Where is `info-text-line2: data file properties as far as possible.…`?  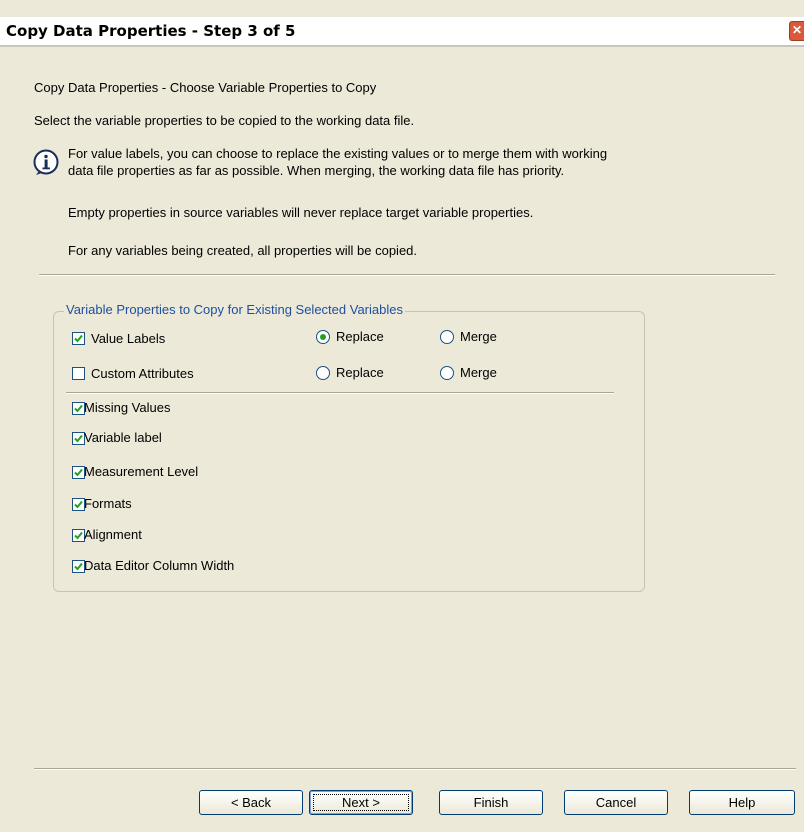 info-text-line2: data file properties as far as possible.… is located at coordinates (316, 170).